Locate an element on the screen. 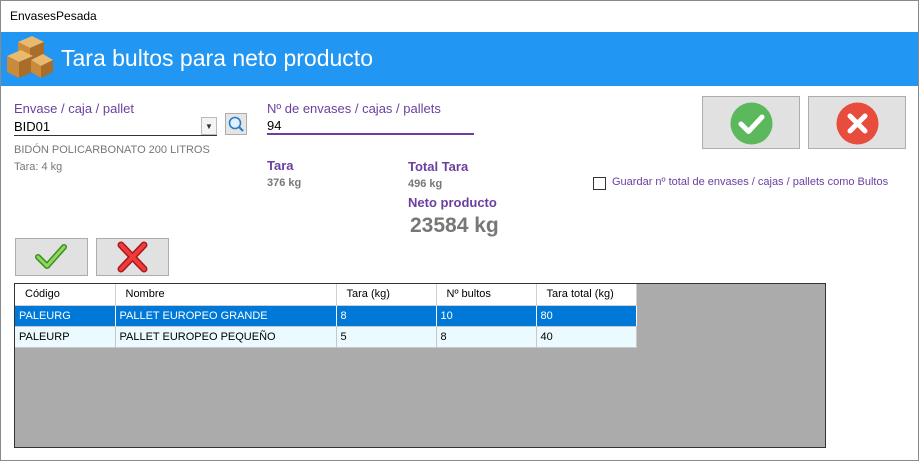 The height and width of the screenshot is (461, 919). cell-tara: 8 is located at coordinates (386, 316).